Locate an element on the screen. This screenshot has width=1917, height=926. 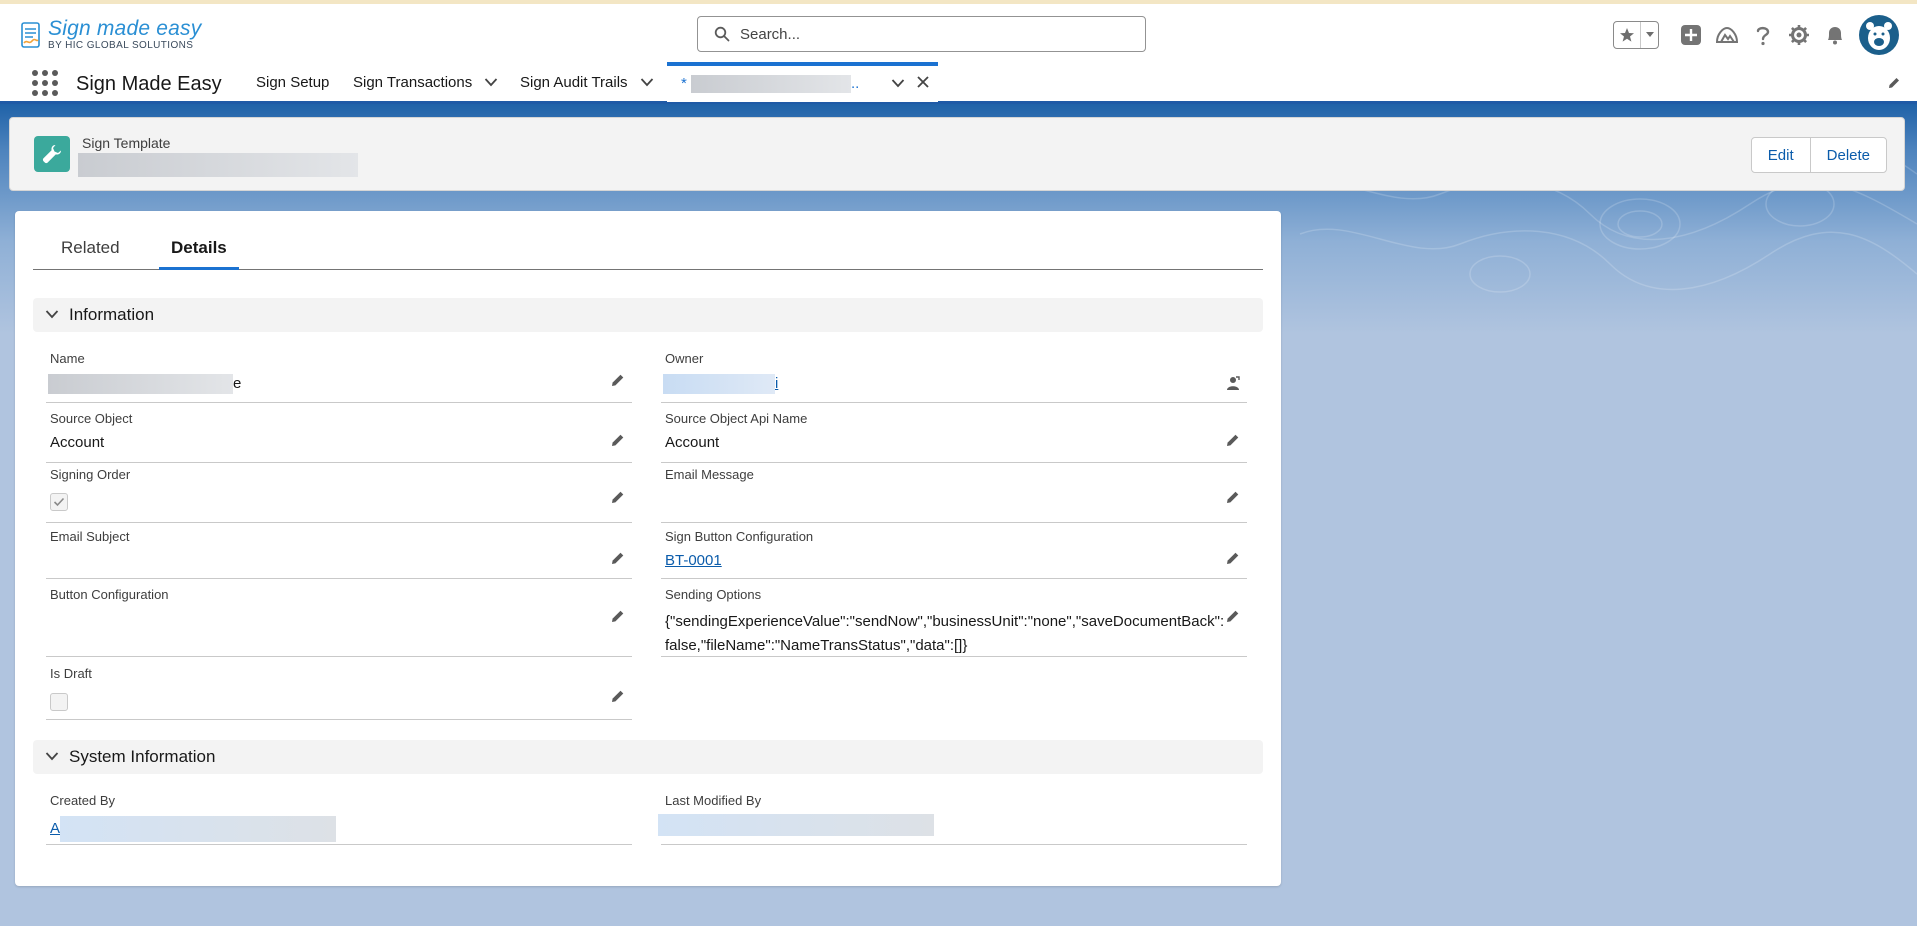
tab-label-prefix: * is located at coordinates (686, 83).